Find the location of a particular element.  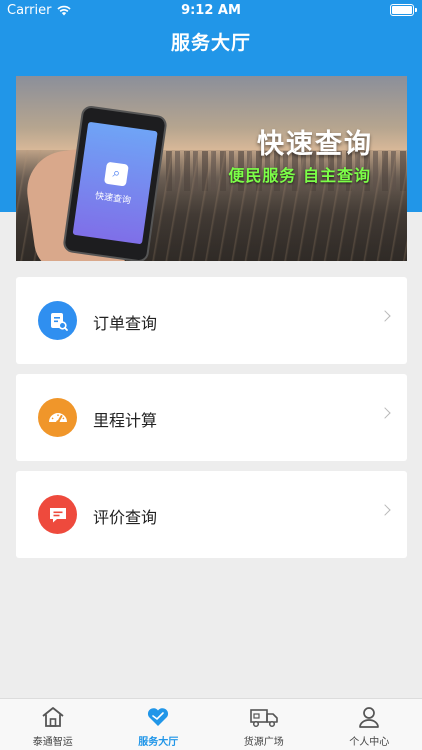

page-title: 服务大厅 is located at coordinates (210, 43).